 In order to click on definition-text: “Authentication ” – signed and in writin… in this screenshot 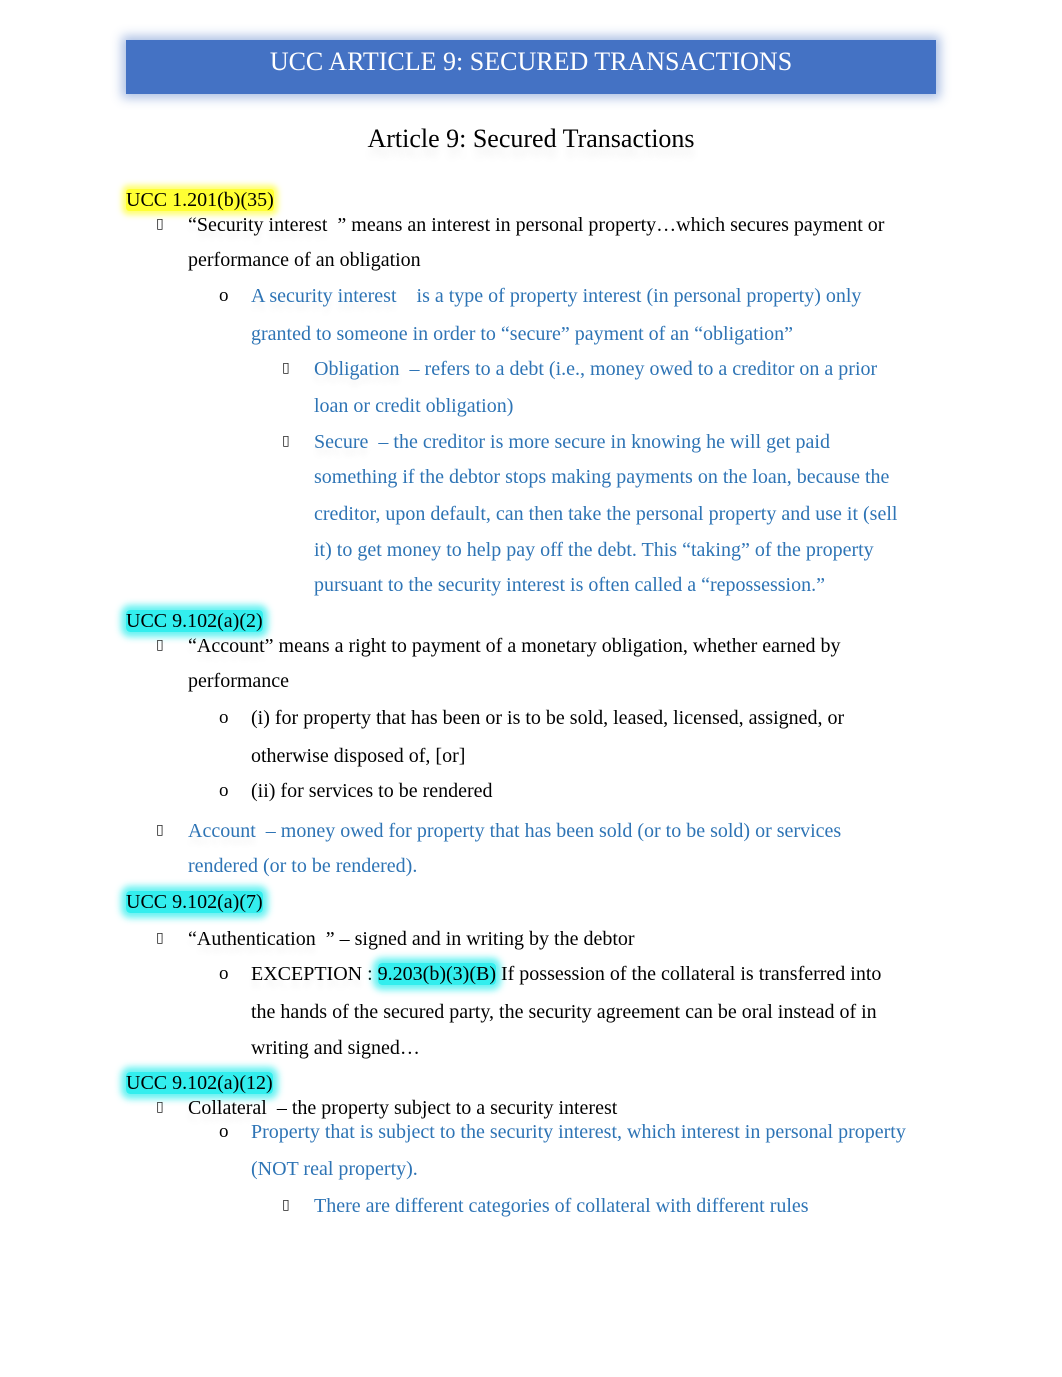, I will do `click(411, 939)`.